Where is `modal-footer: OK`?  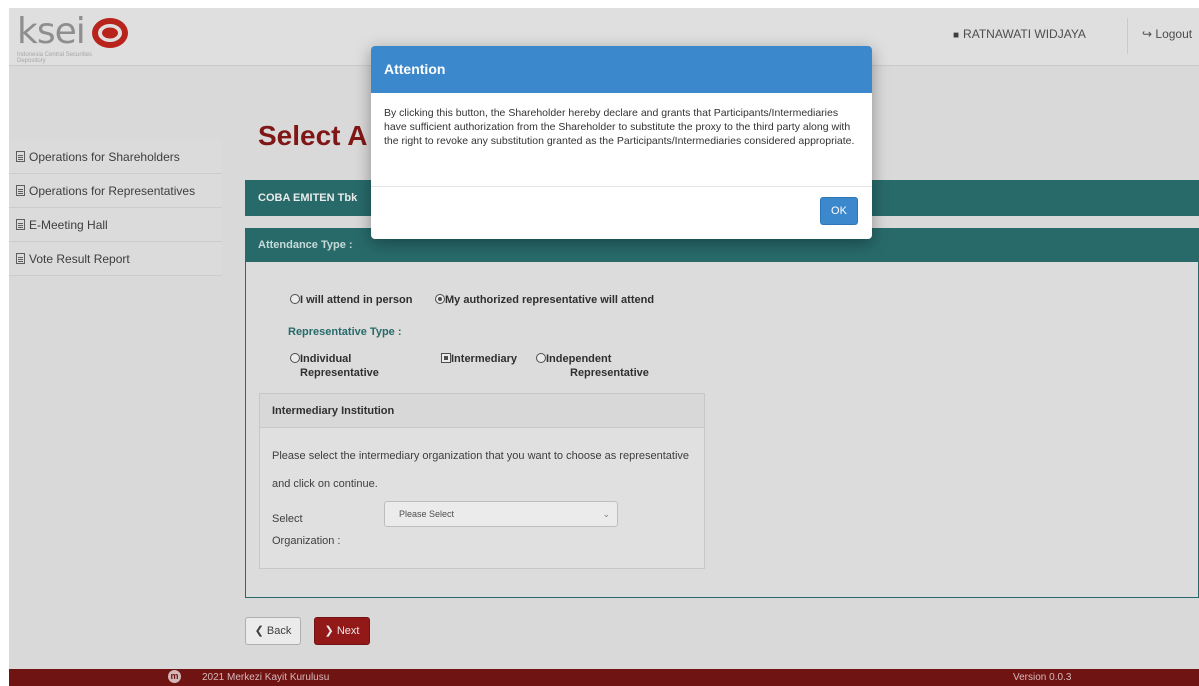 modal-footer: OK is located at coordinates (621, 213).